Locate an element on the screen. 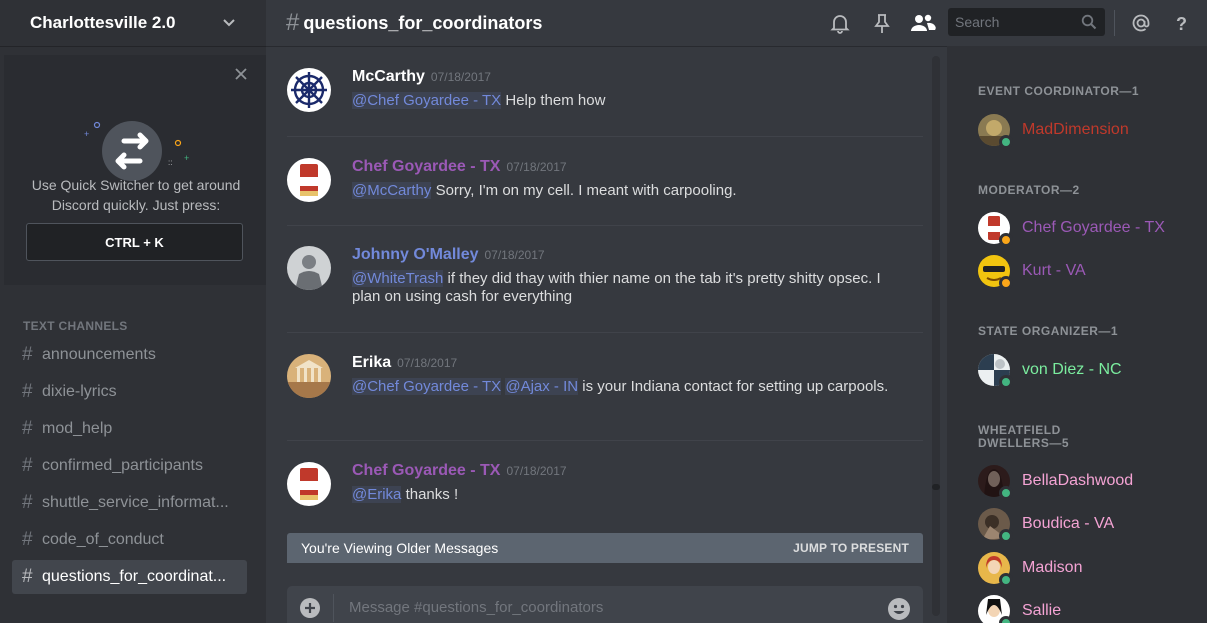 The height and width of the screenshot is (623, 1207). emoji-icon is located at coordinates (899, 609).